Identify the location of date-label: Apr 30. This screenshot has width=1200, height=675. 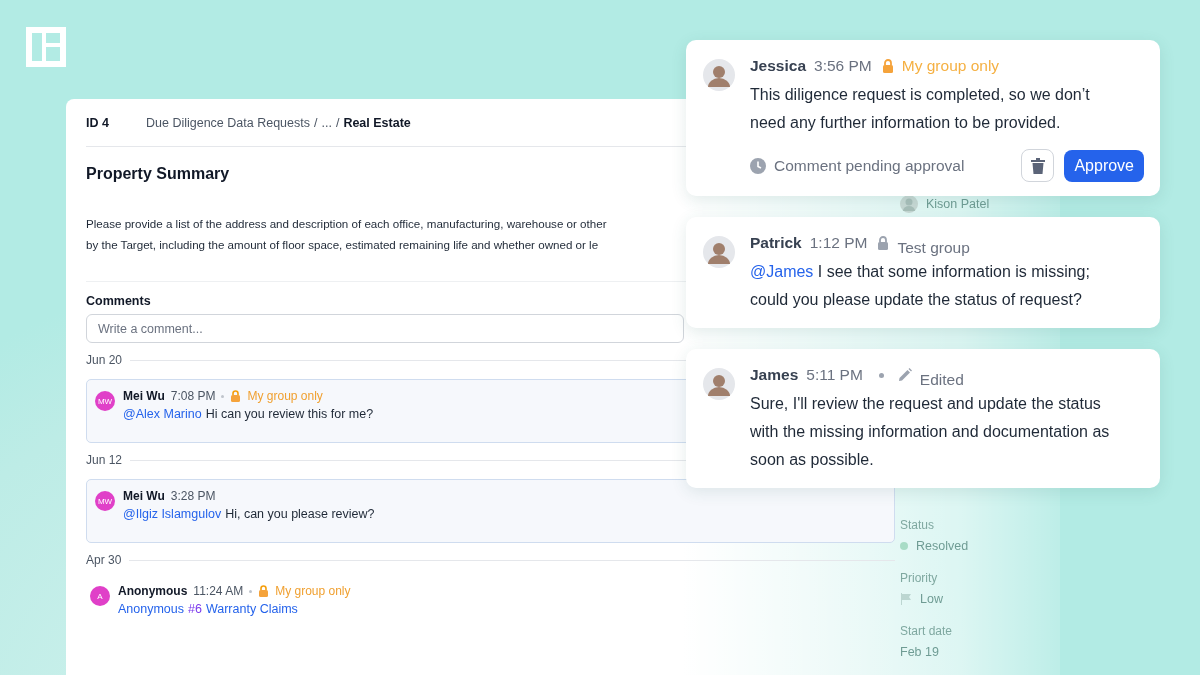
(104, 560).